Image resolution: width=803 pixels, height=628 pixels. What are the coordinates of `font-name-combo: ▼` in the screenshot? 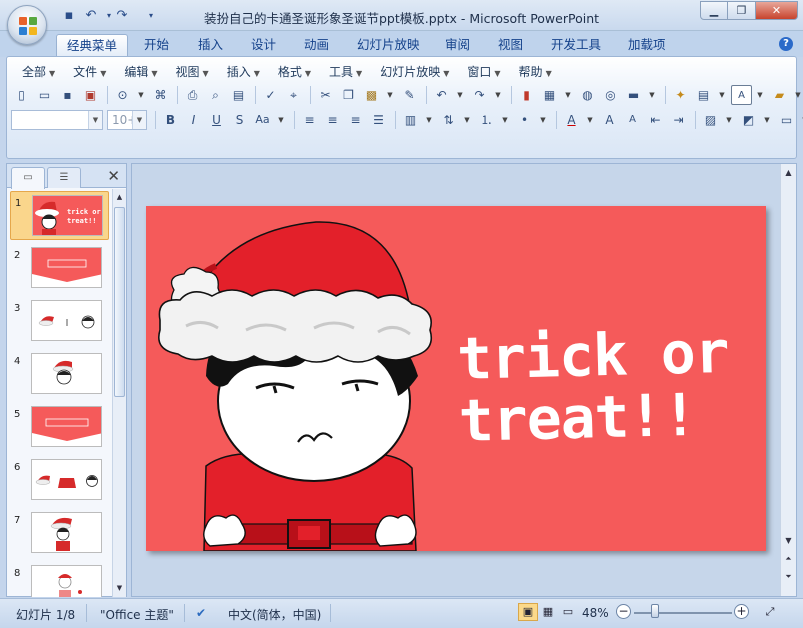 It's located at (57, 120).